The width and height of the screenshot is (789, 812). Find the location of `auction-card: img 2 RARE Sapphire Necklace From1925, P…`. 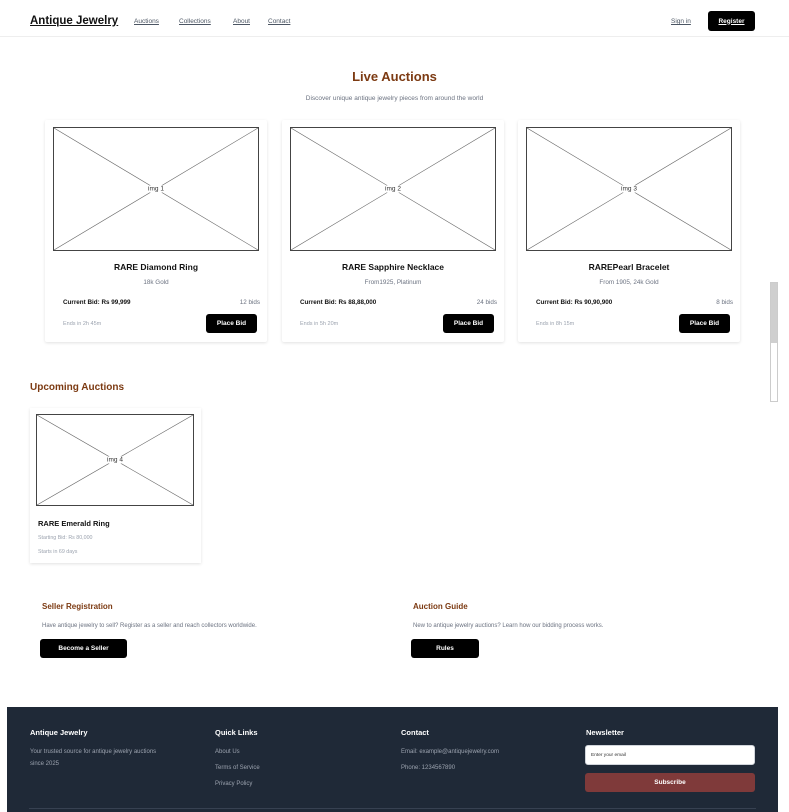

auction-card: img 2 RARE Sapphire Necklace From1925, P… is located at coordinates (393, 231).